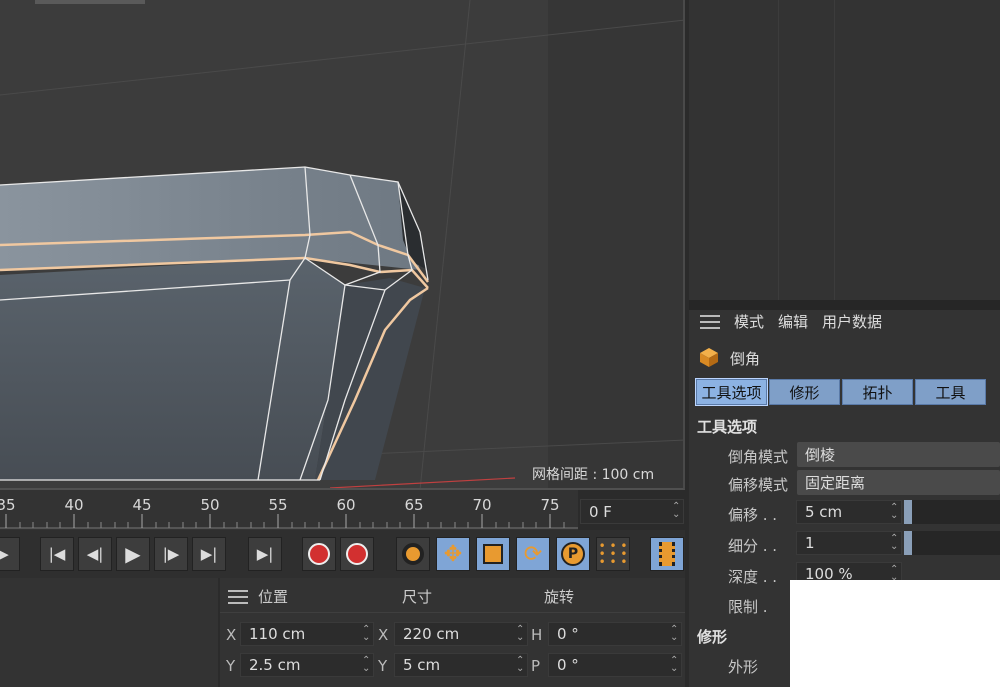 The height and width of the screenshot is (687, 1000). What do you see at coordinates (793, 321) in the screenshot?
I see `menu-edit: 编辑` at bounding box center [793, 321].